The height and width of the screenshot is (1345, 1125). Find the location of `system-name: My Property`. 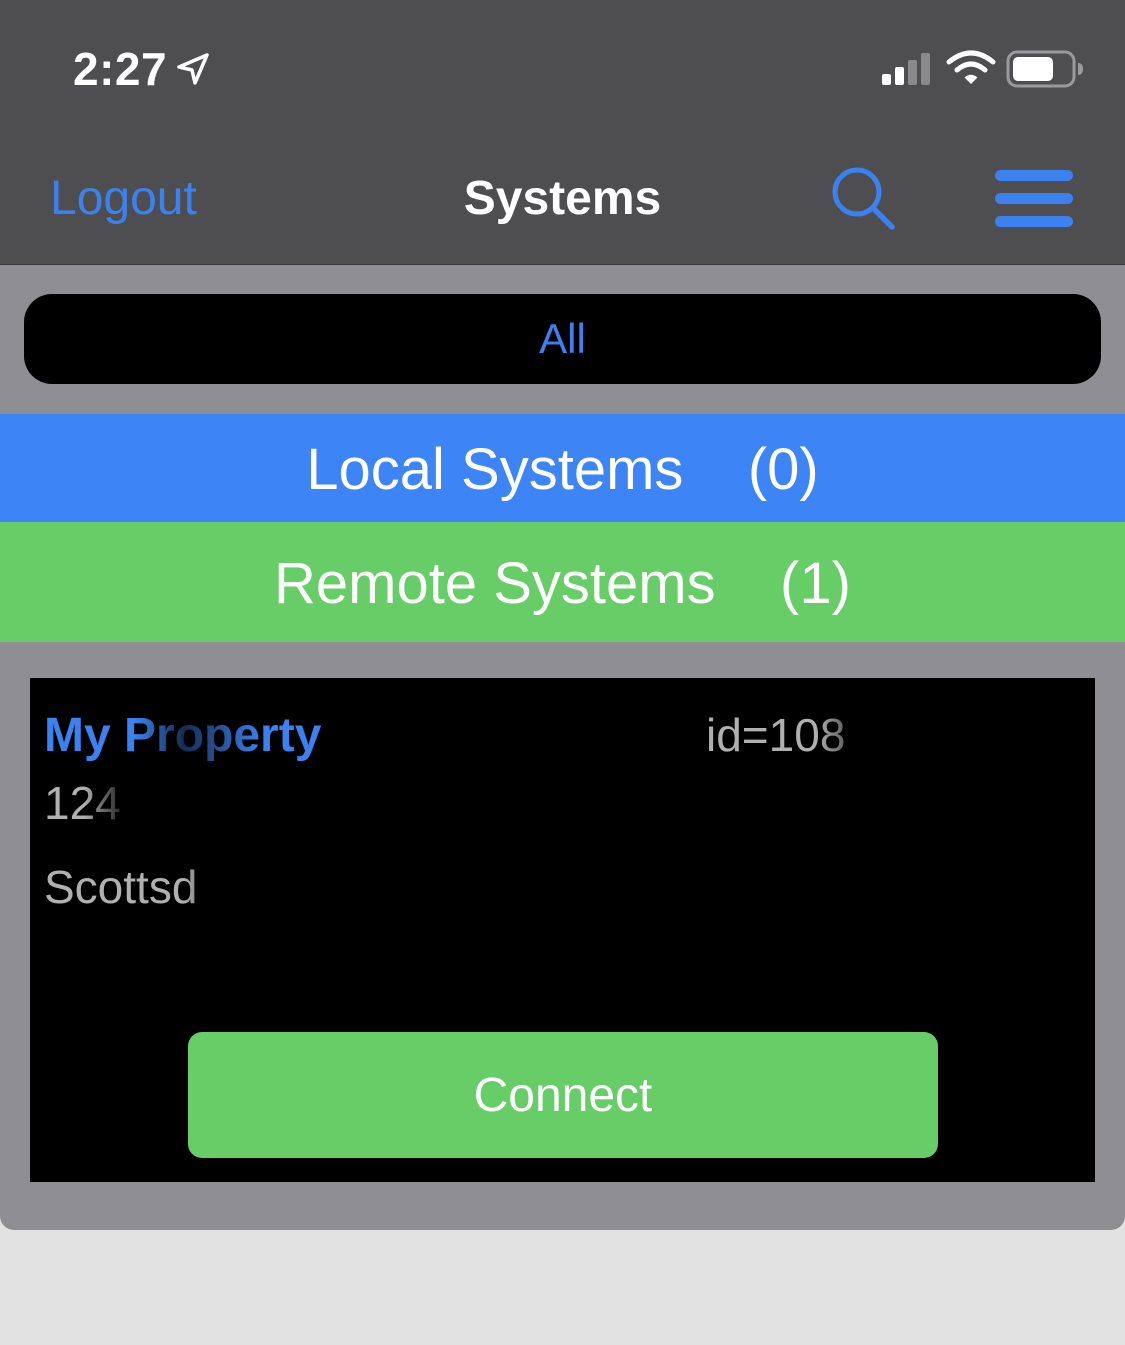

system-name: My Property is located at coordinates (183, 735).